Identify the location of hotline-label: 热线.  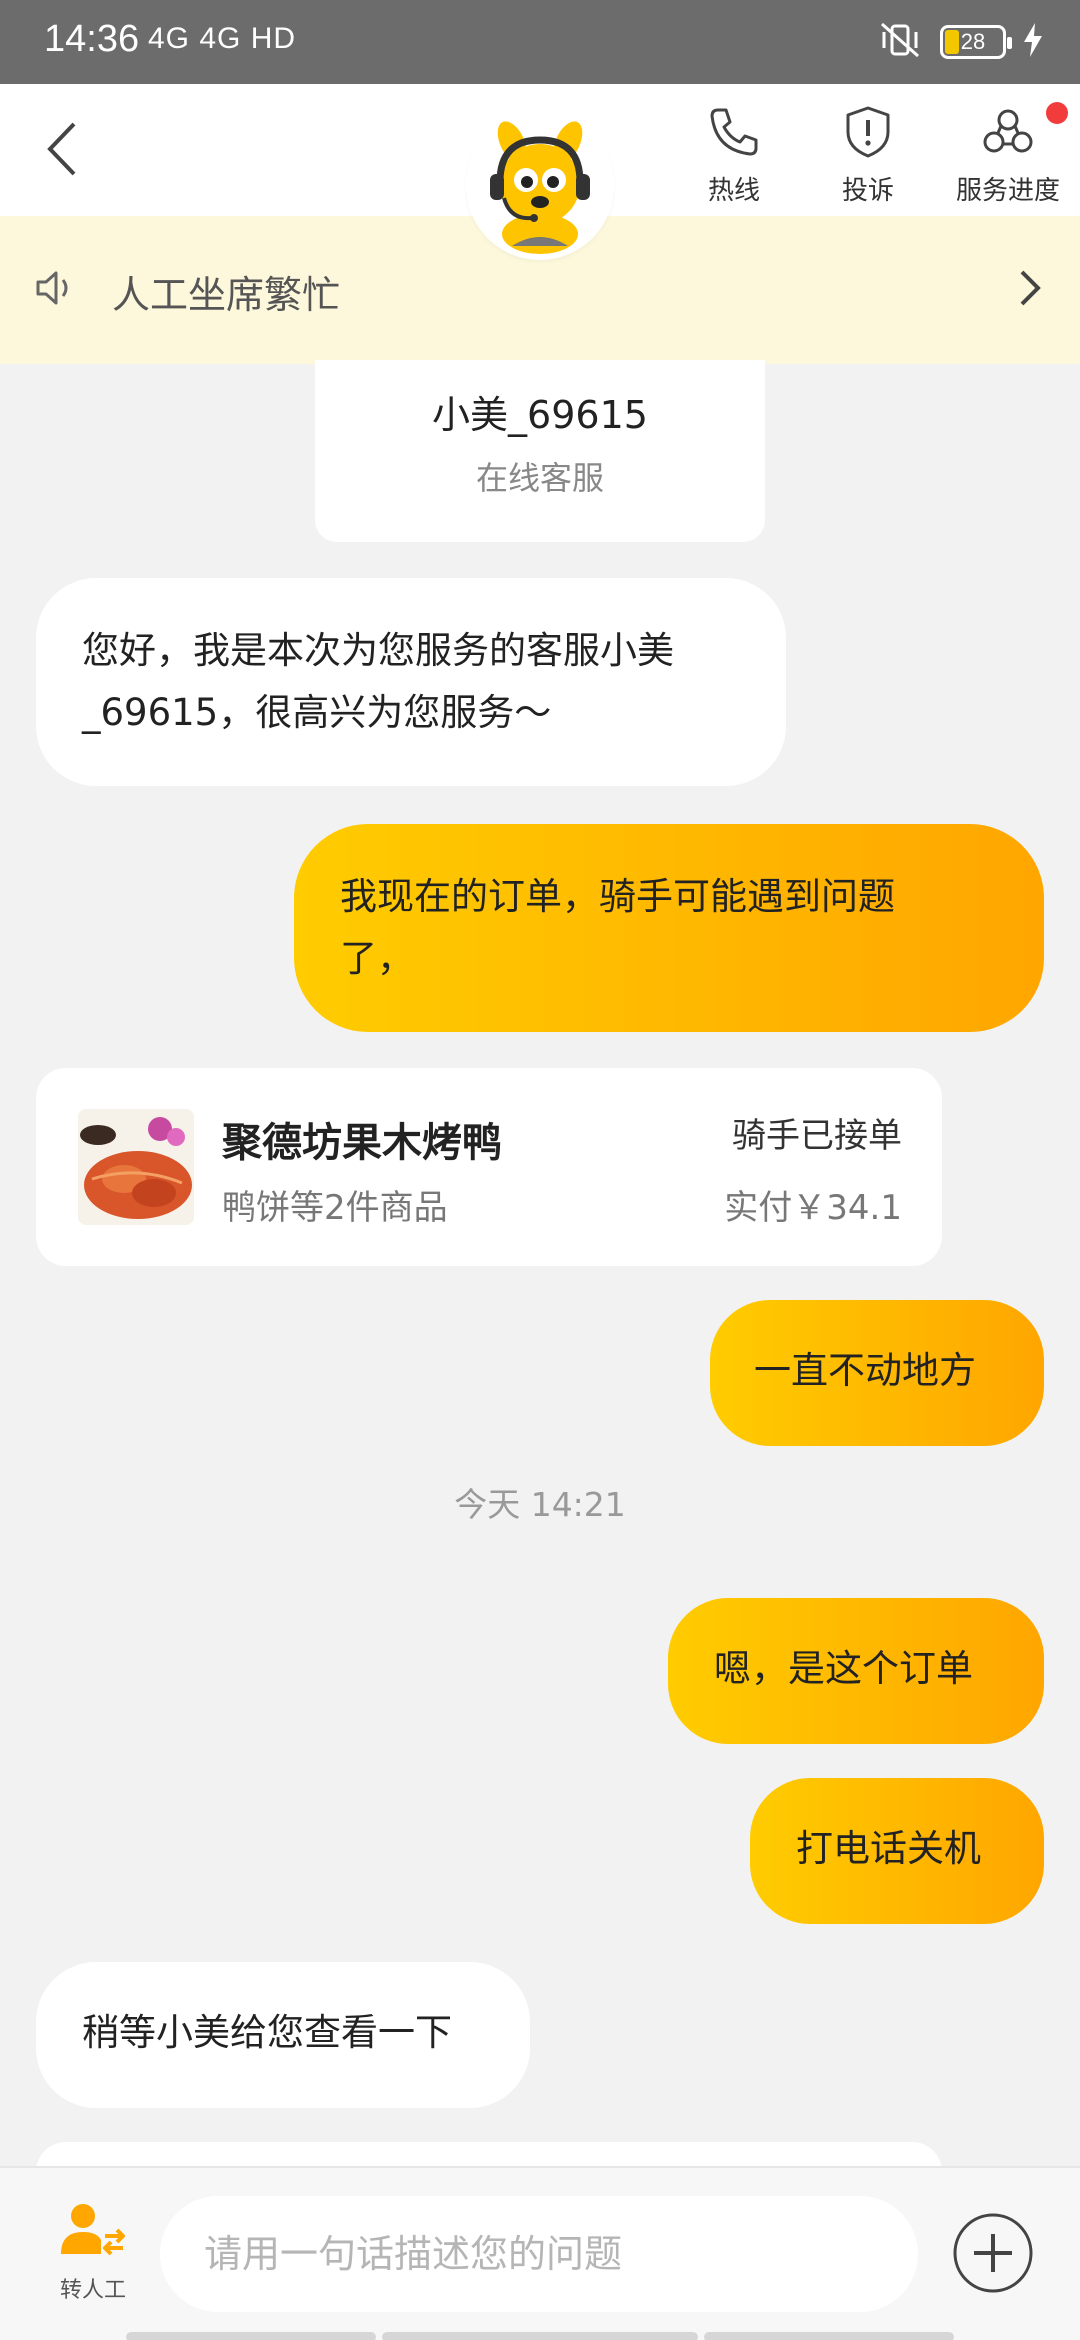
(733, 191).